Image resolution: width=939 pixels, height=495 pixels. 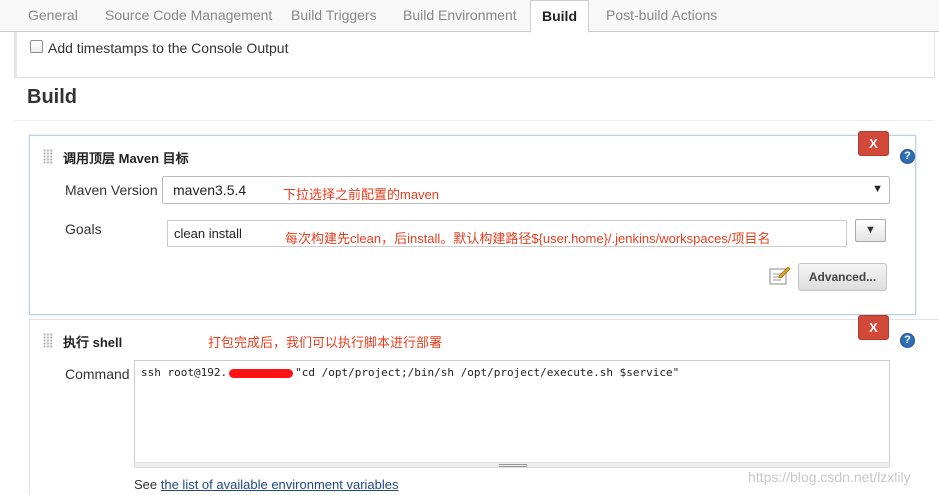 I want to click on goals-label: Goals, so click(x=83, y=229).